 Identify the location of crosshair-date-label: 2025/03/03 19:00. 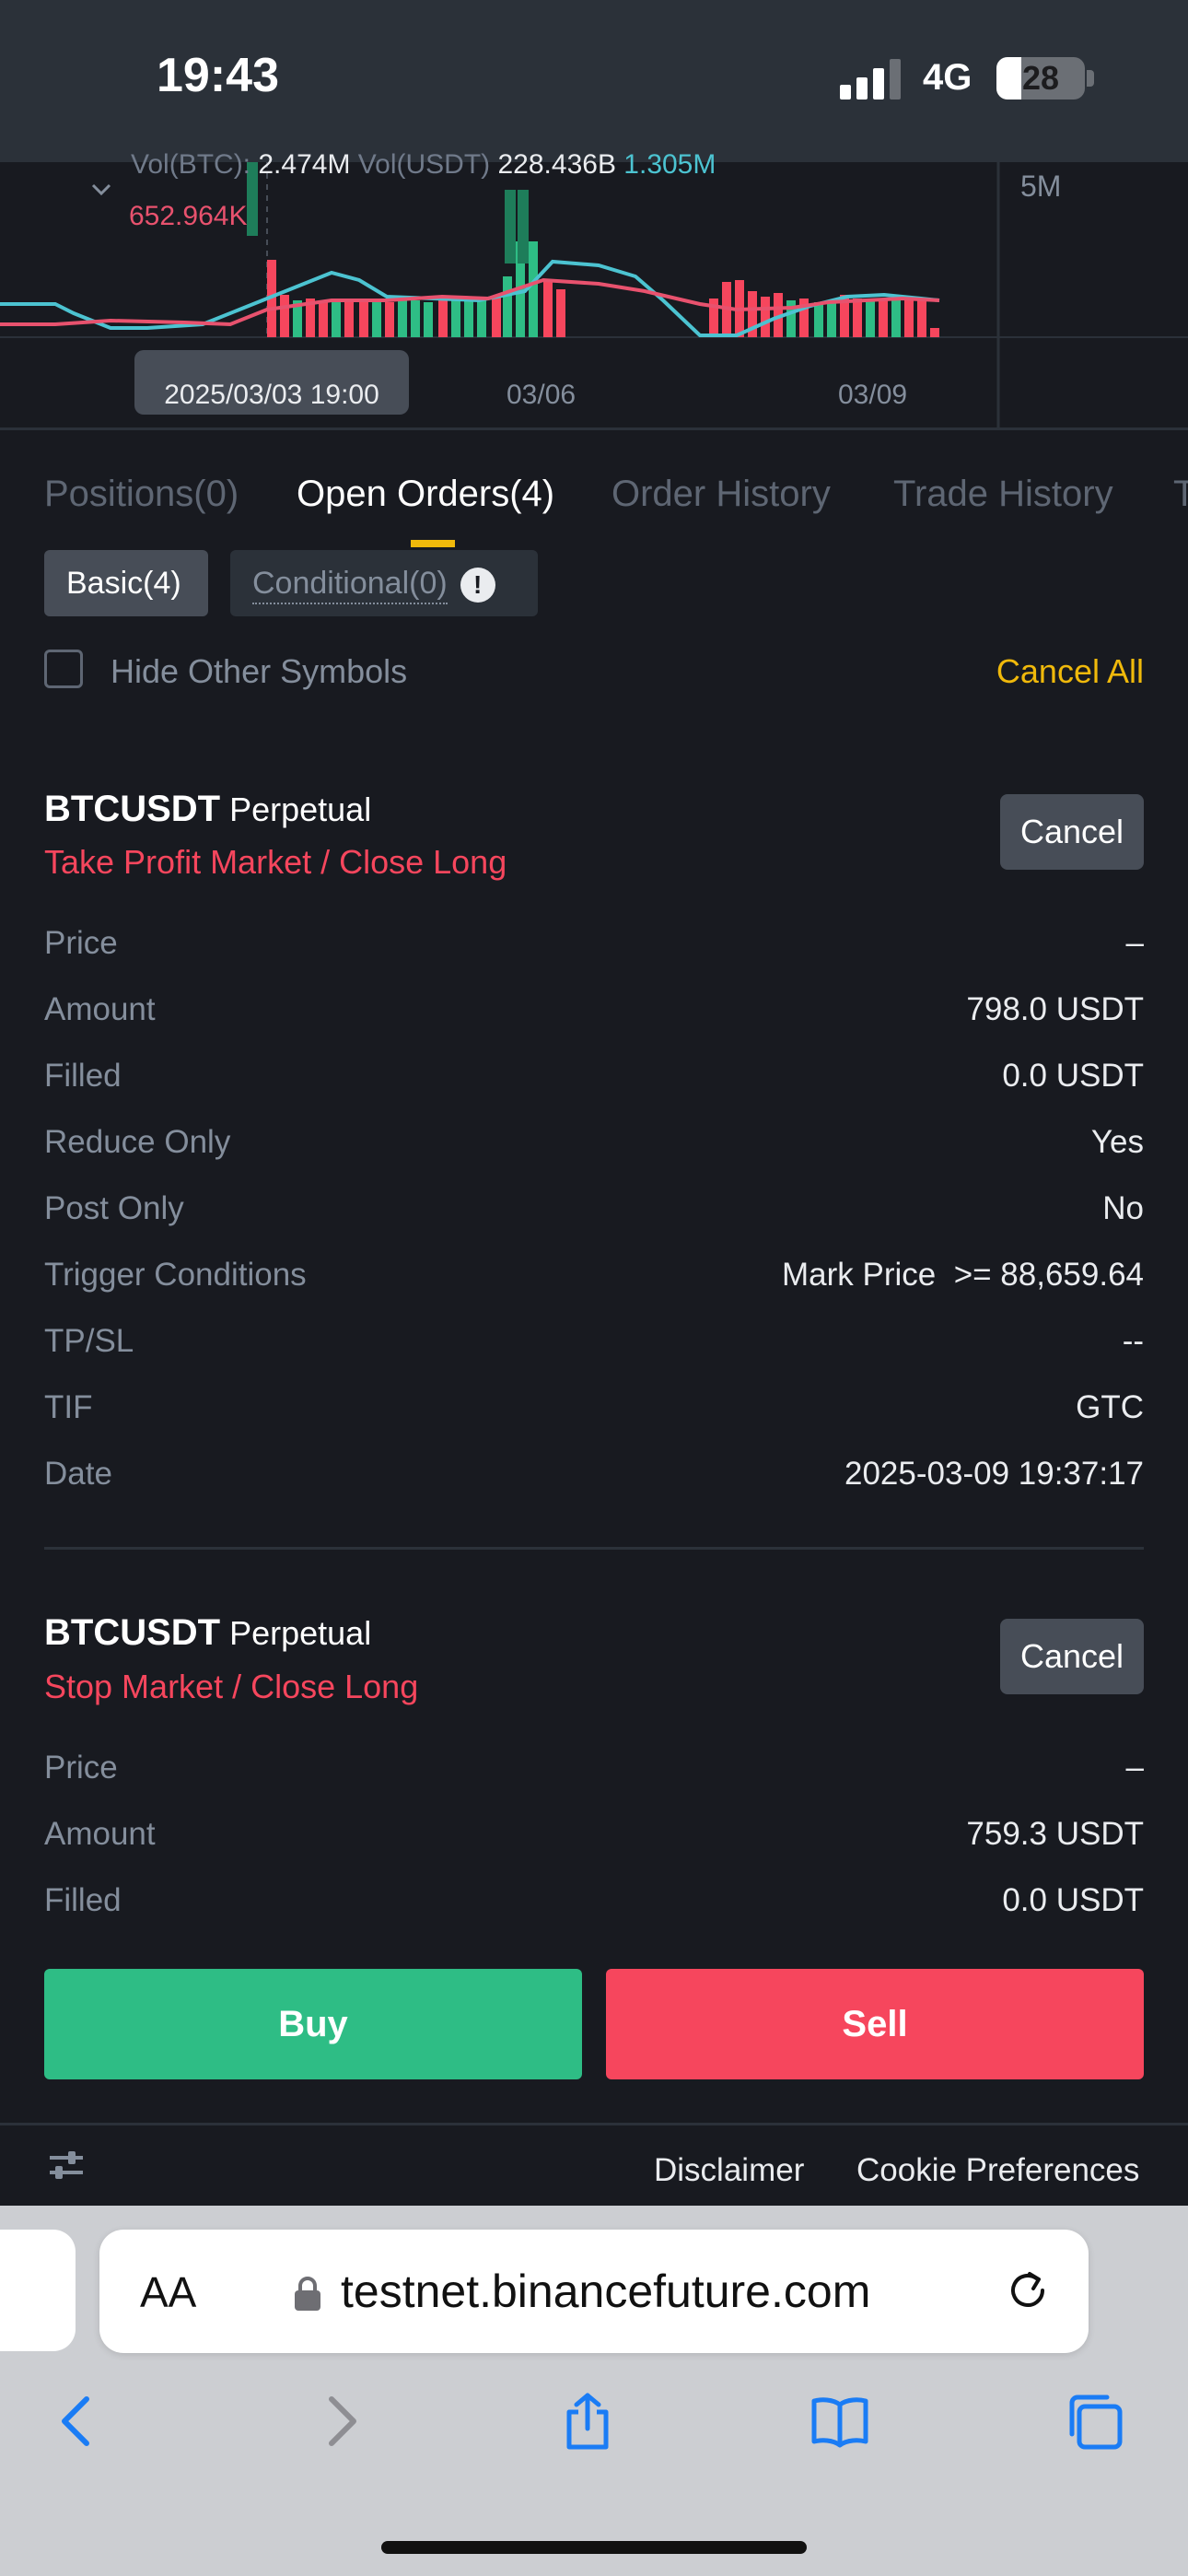
(271, 382).